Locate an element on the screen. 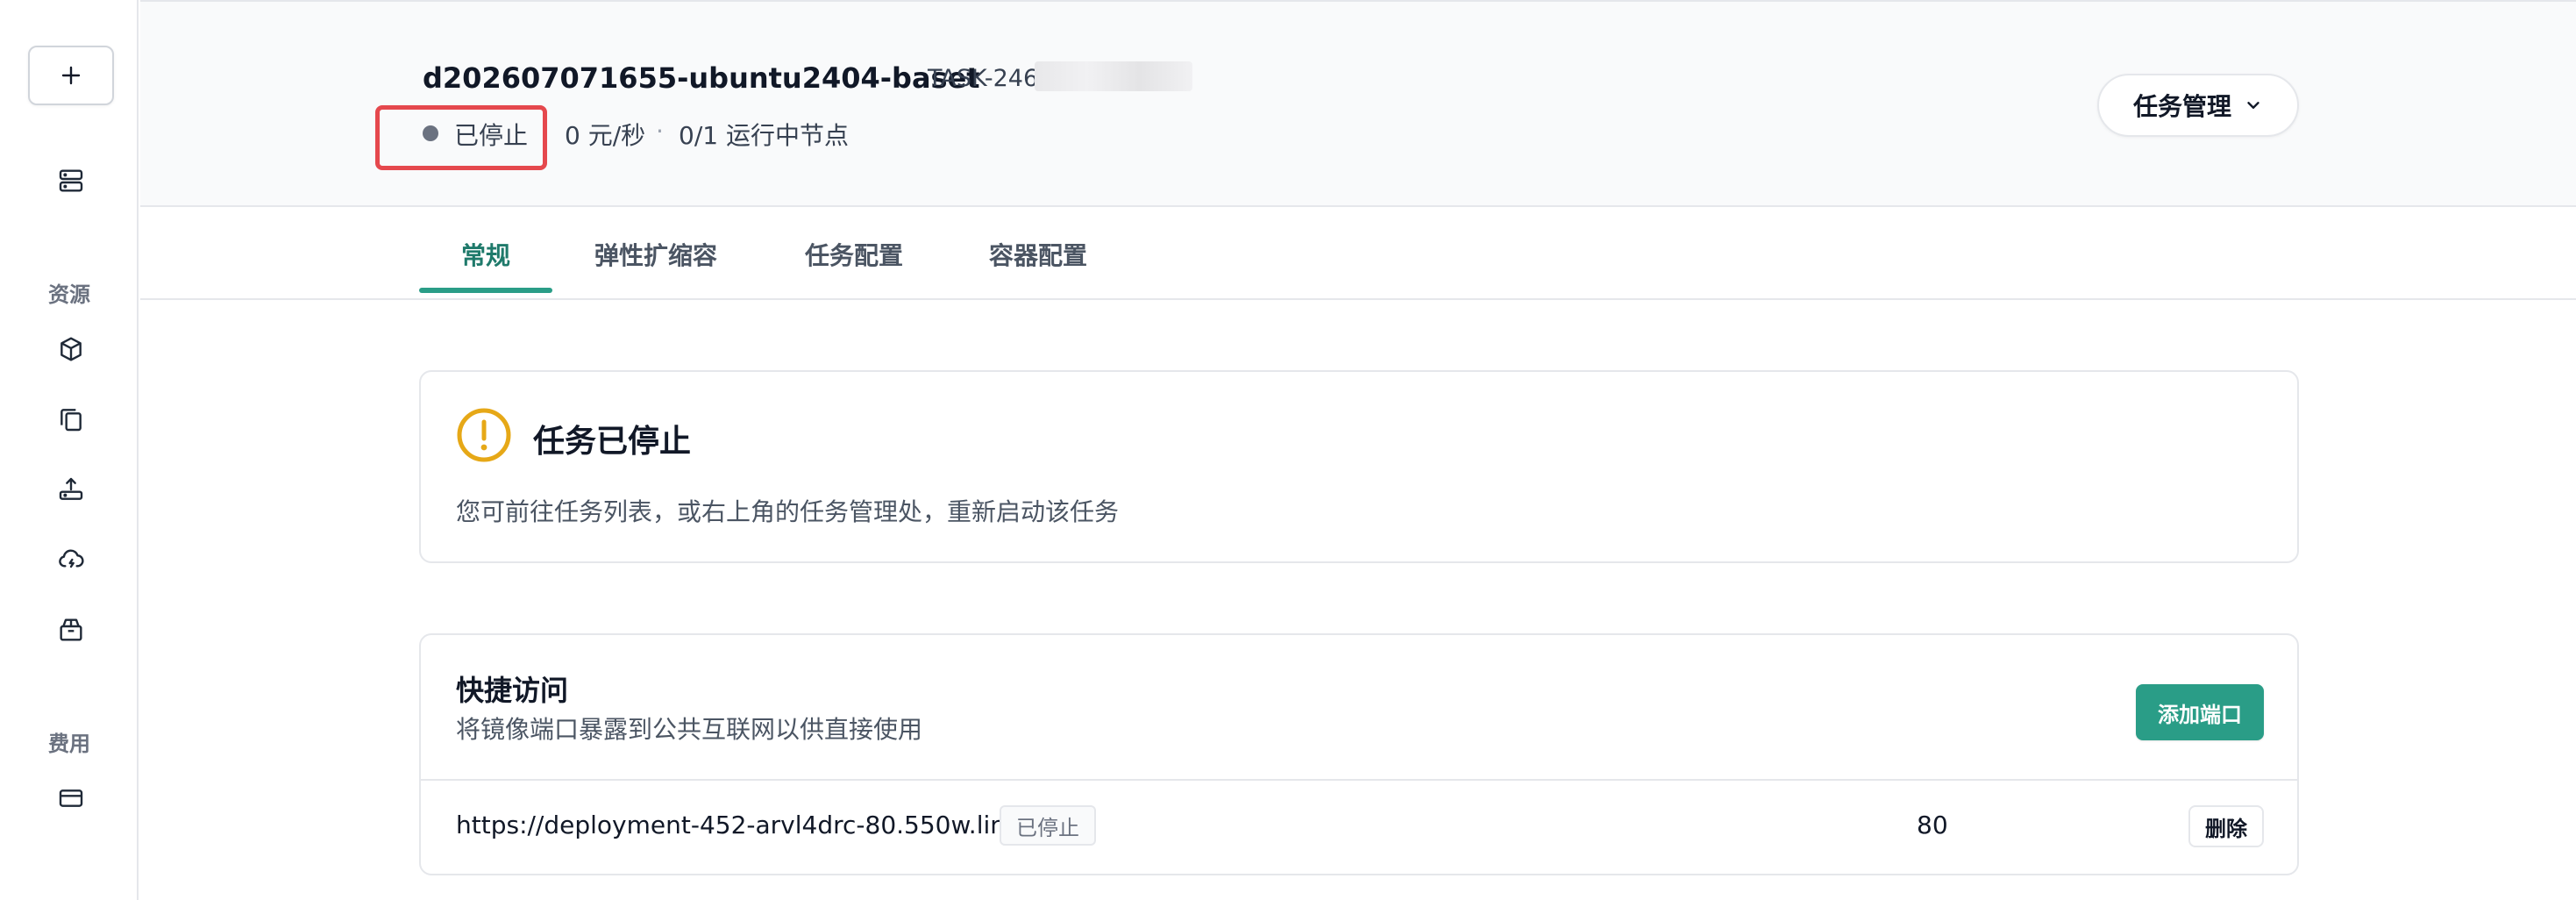 This screenshot has height=900, width=2576. active-tab-indicator is located at coordinates (485, 290).